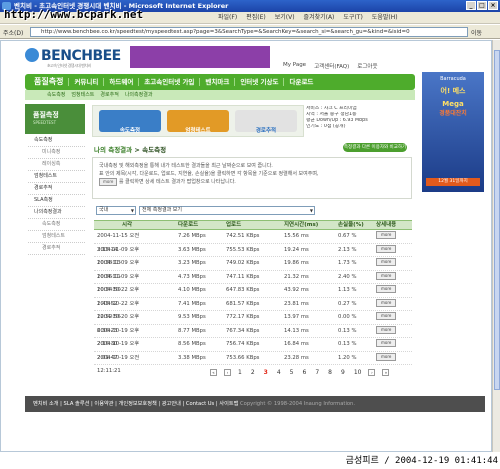 Image resolution: width=500 pixels, height=469 pixels. Describe the element at coordinates (227, 372) in the screenshot. I see `prev-page-icon: ‹` at that location.